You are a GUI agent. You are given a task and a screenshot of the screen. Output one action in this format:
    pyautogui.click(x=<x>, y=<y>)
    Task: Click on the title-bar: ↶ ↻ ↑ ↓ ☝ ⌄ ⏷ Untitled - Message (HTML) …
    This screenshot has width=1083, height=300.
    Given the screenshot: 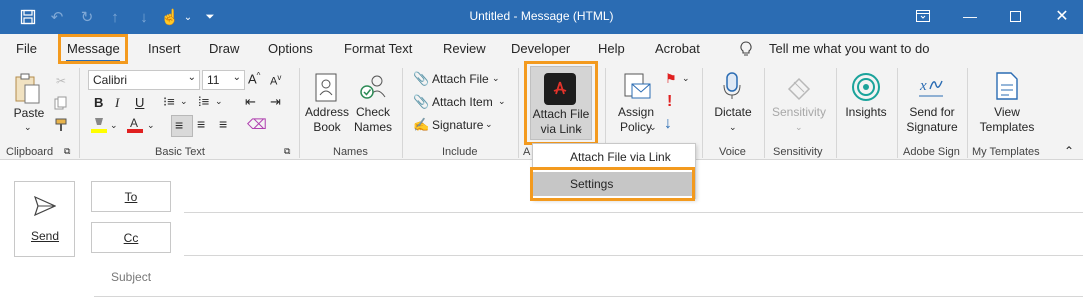 What is the action you would take?
    pyautogui.click(x=541, y=17)
    